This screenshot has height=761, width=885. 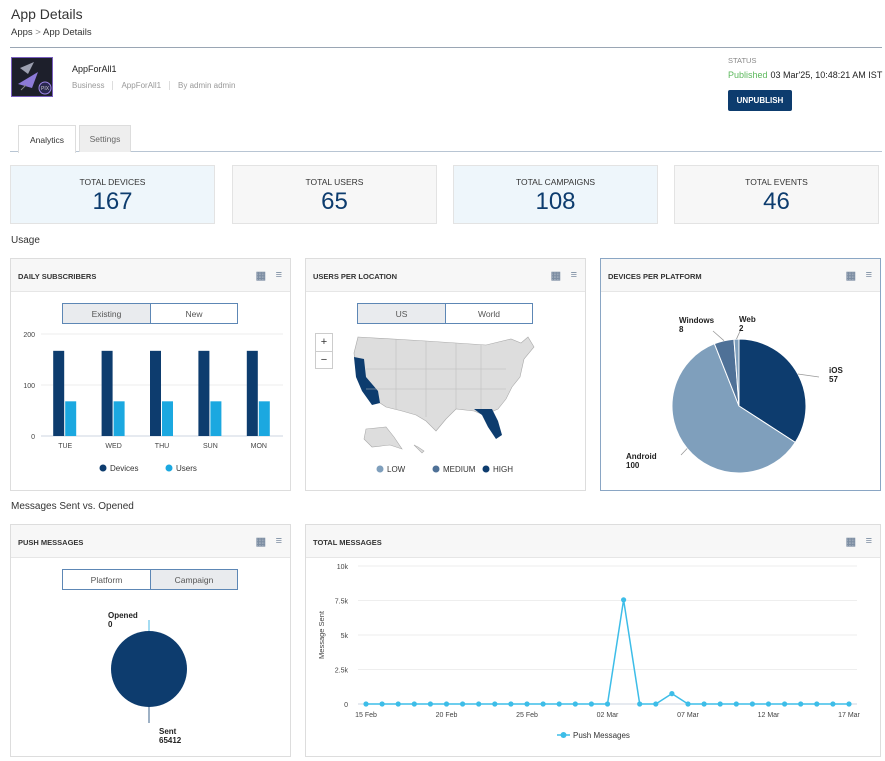 I want to click on page-title: App Details, so click(x=47, y=14).